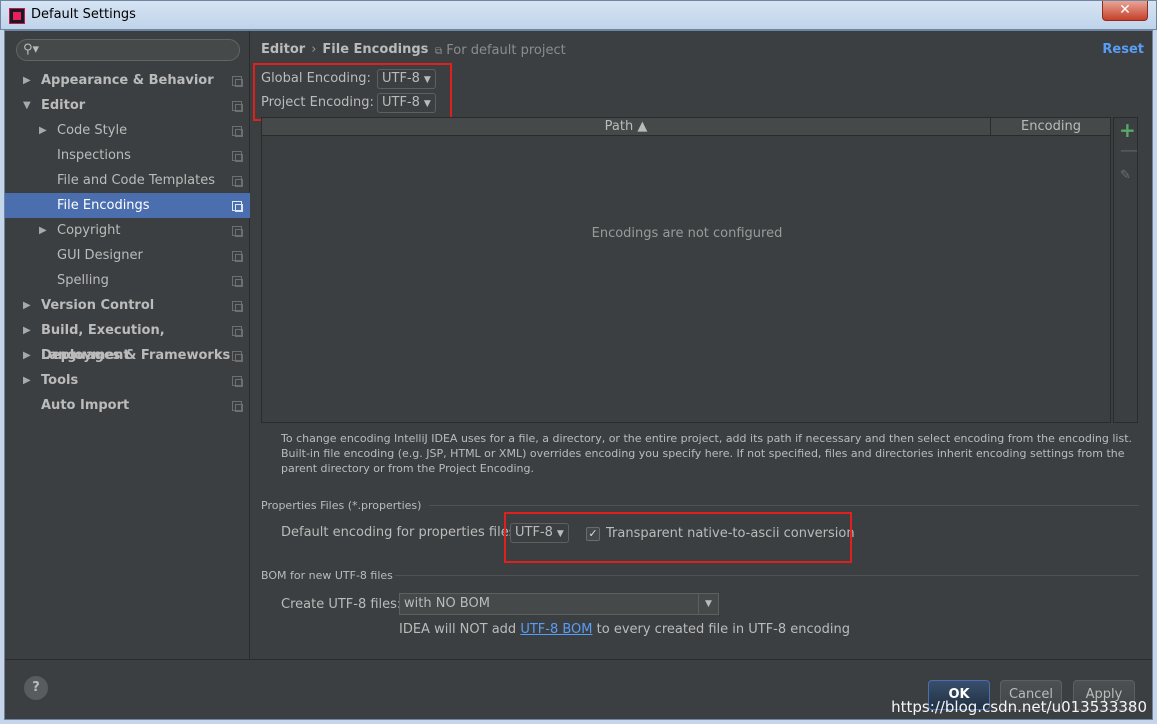 This screenshot has width=1157, height=724. What do you see at coordinates (460, 629) in the screenshot?
I see `bom-note-prefix: IDEA will NOT add` at bounding box center [460, 629].